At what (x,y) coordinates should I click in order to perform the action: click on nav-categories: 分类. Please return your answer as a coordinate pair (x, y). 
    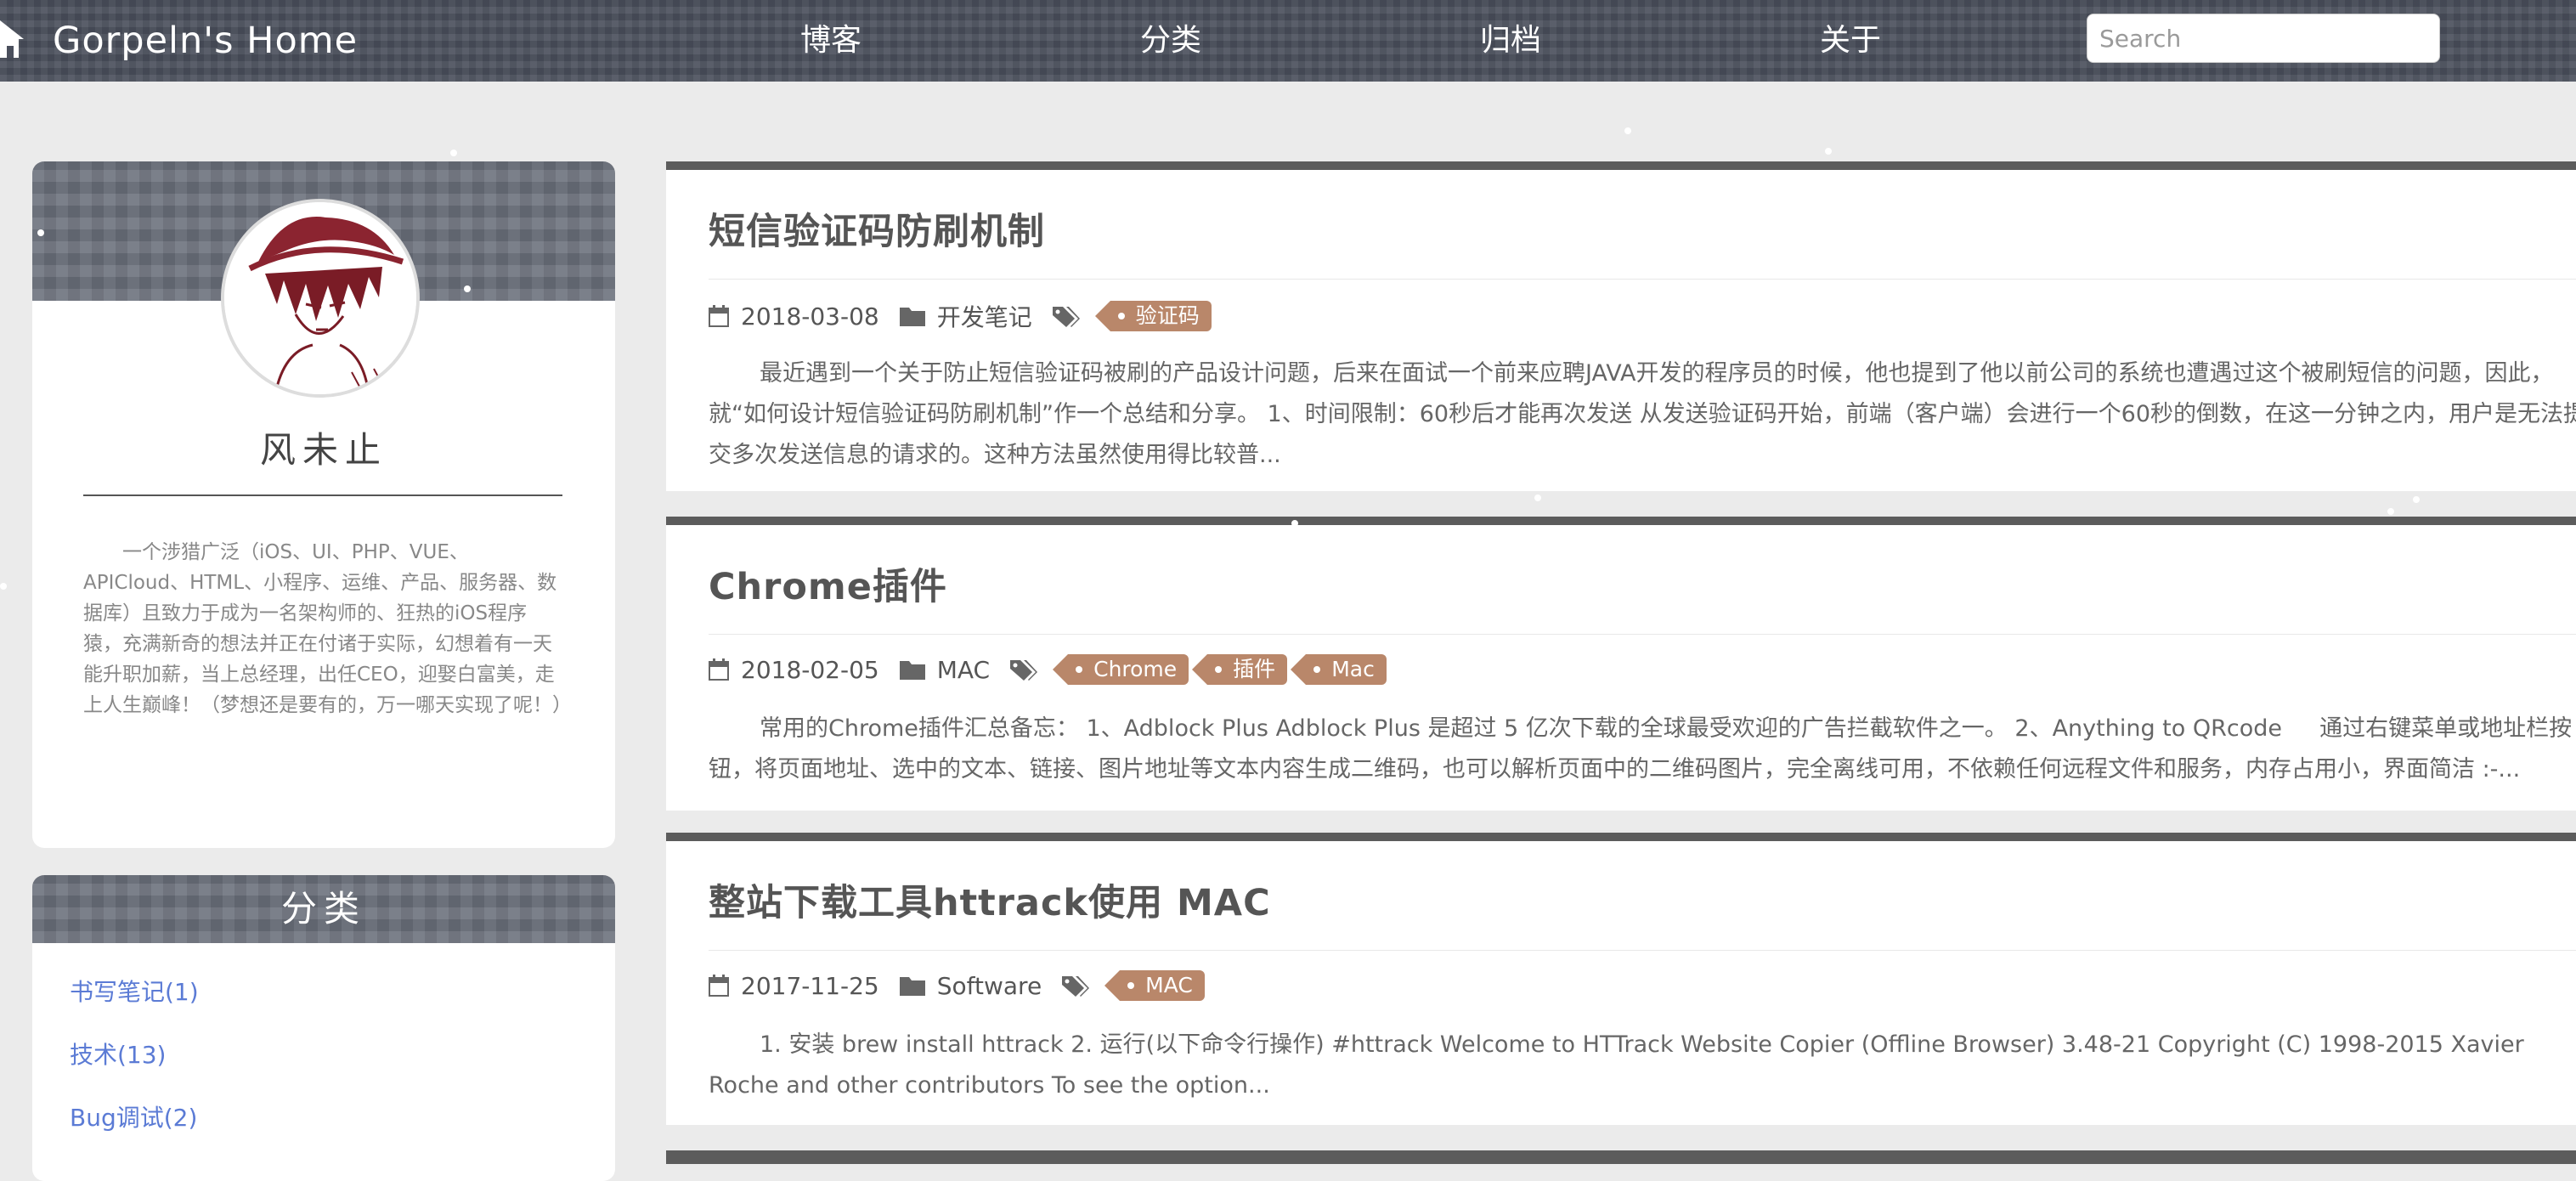
    Looking at the image, I should click on (1170, 40).